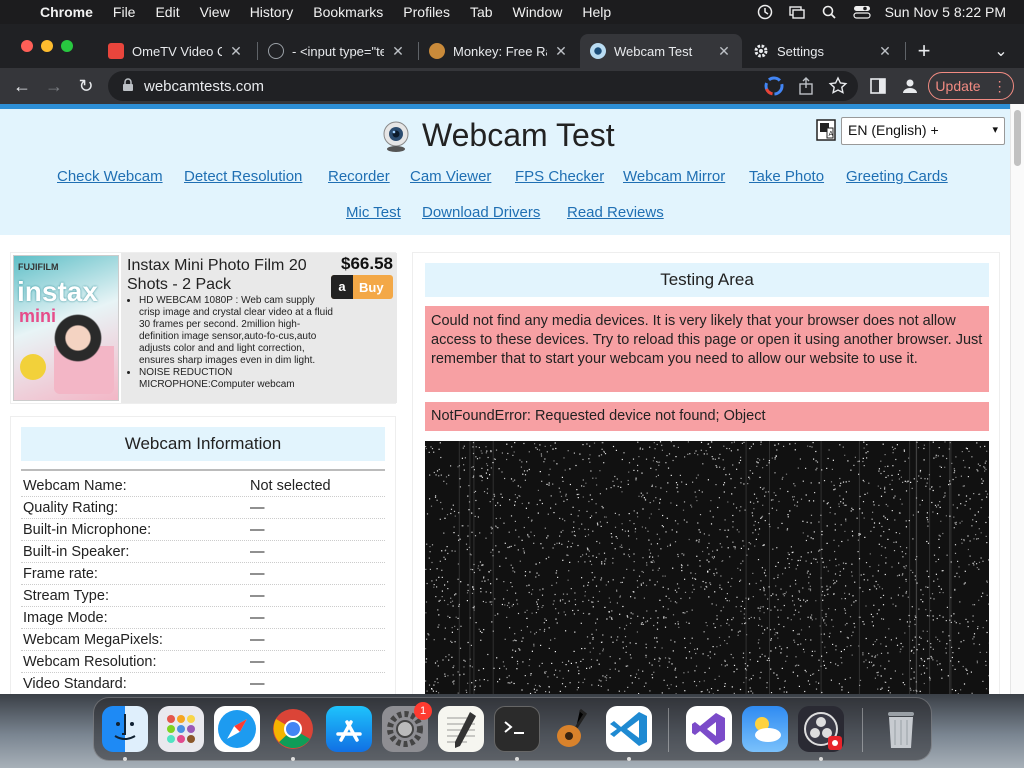 Image resolution: width=1024 pixels, height=768 pixels. Describe the element at coordinates (796, 12) in the screenshot. I see `screen-mirroring-icon` at that location.